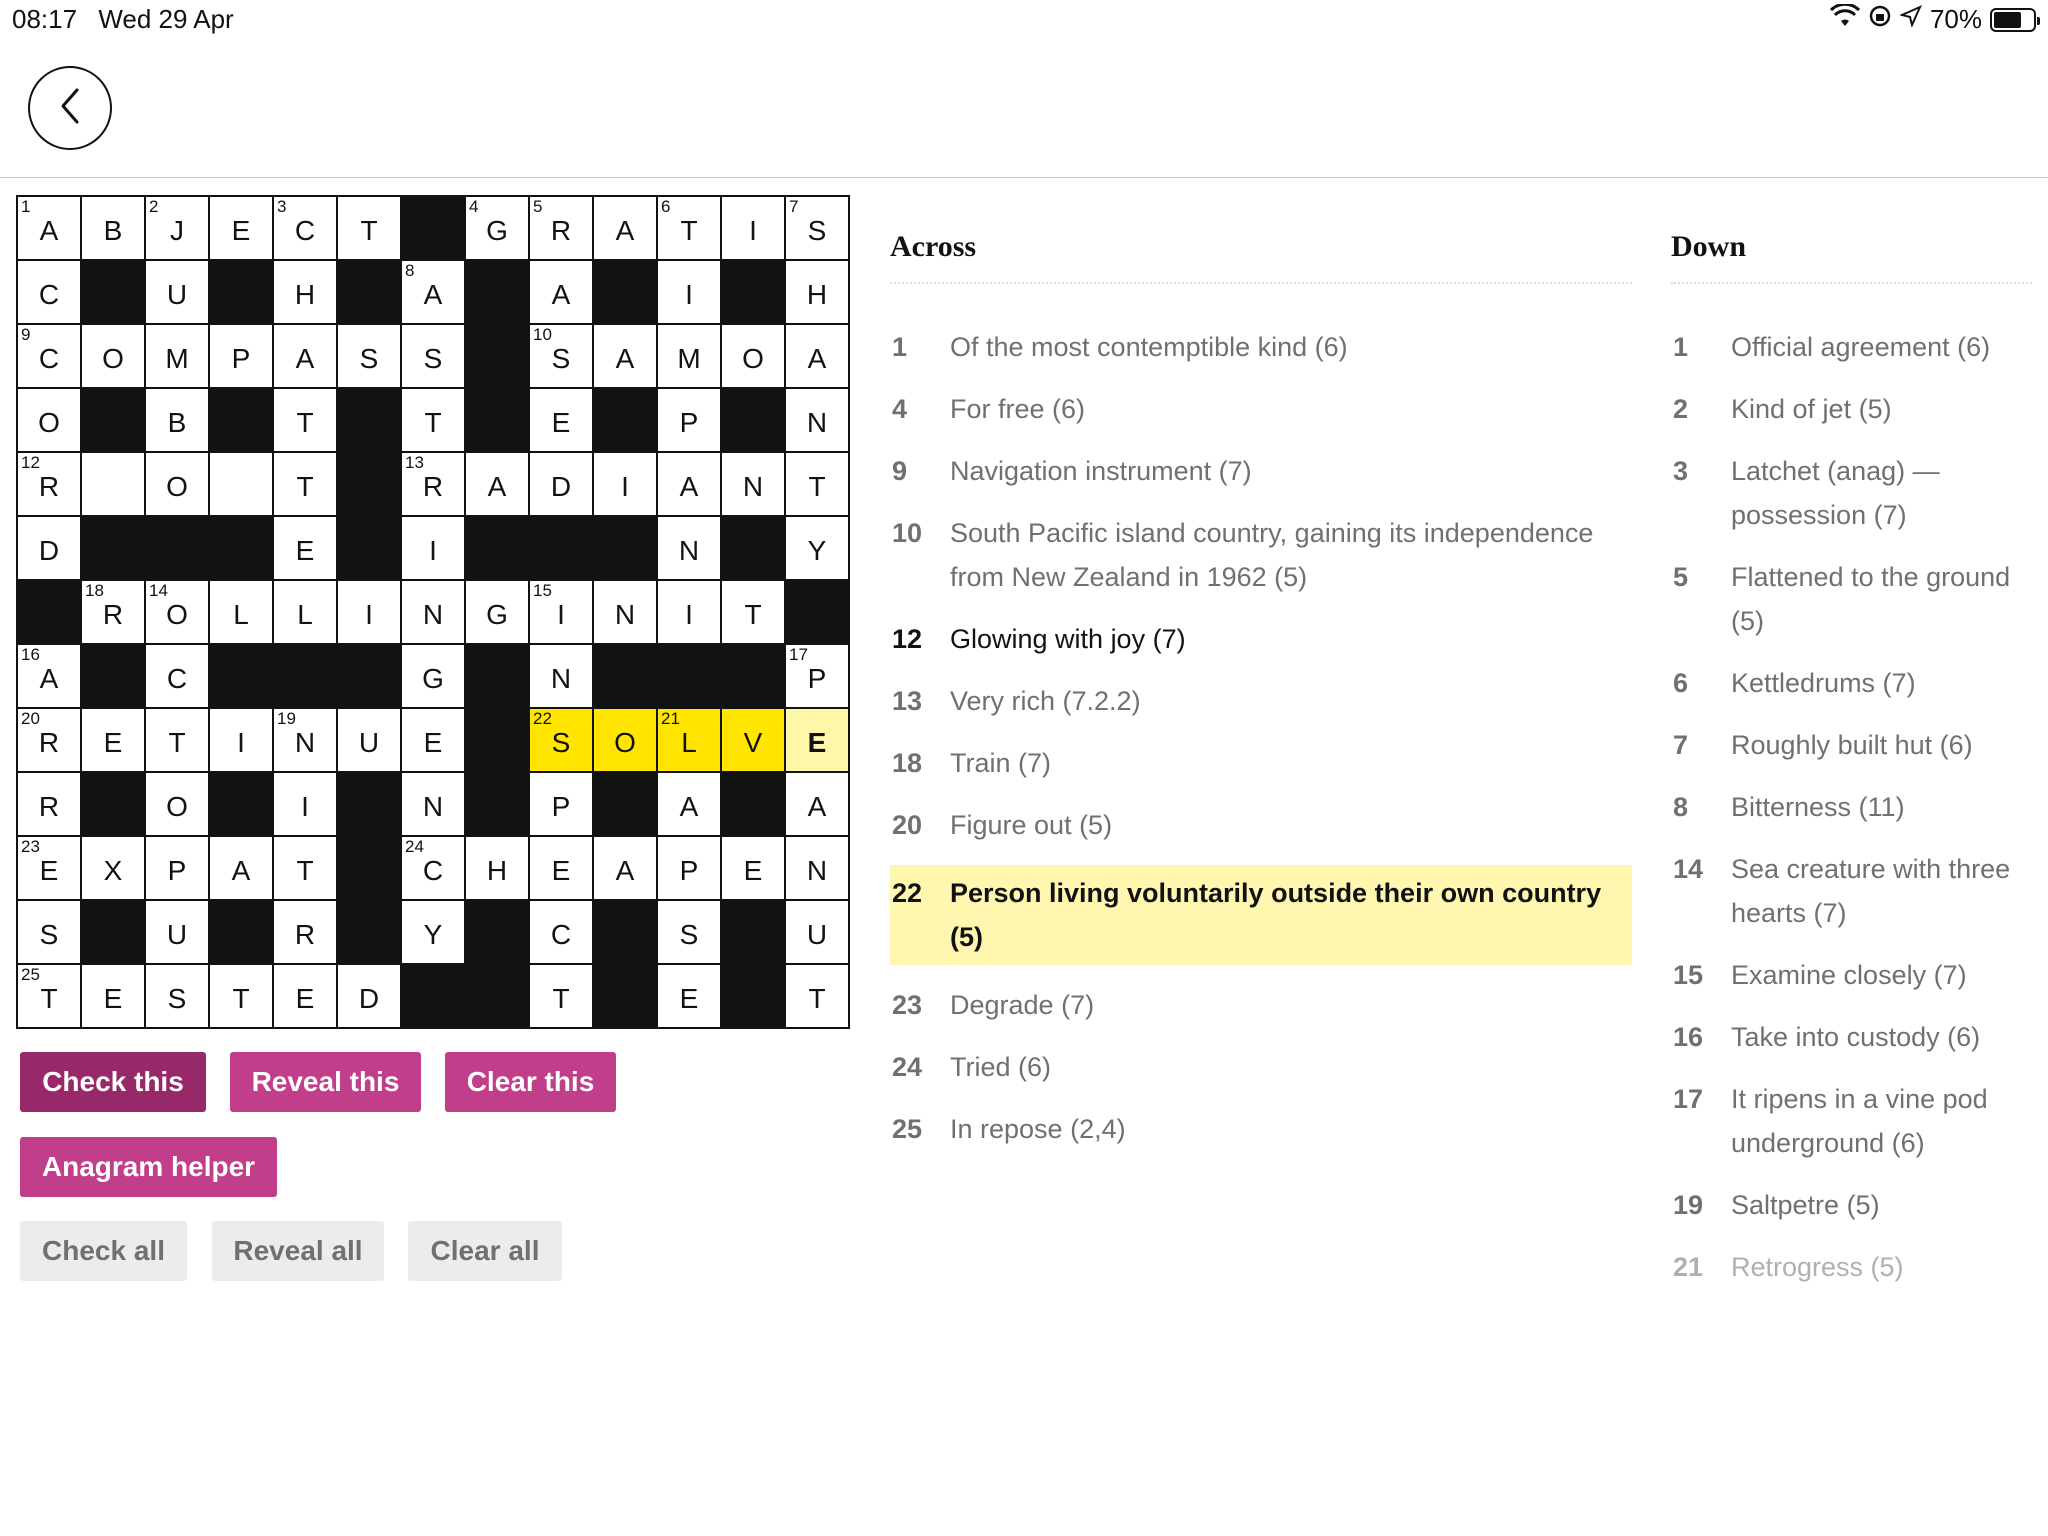 The height and width of the screenshot is (1536, 2048). Describe the element at coordinates (305, 228) in the screenshot. I see `grid-cell: 3C` at that location.